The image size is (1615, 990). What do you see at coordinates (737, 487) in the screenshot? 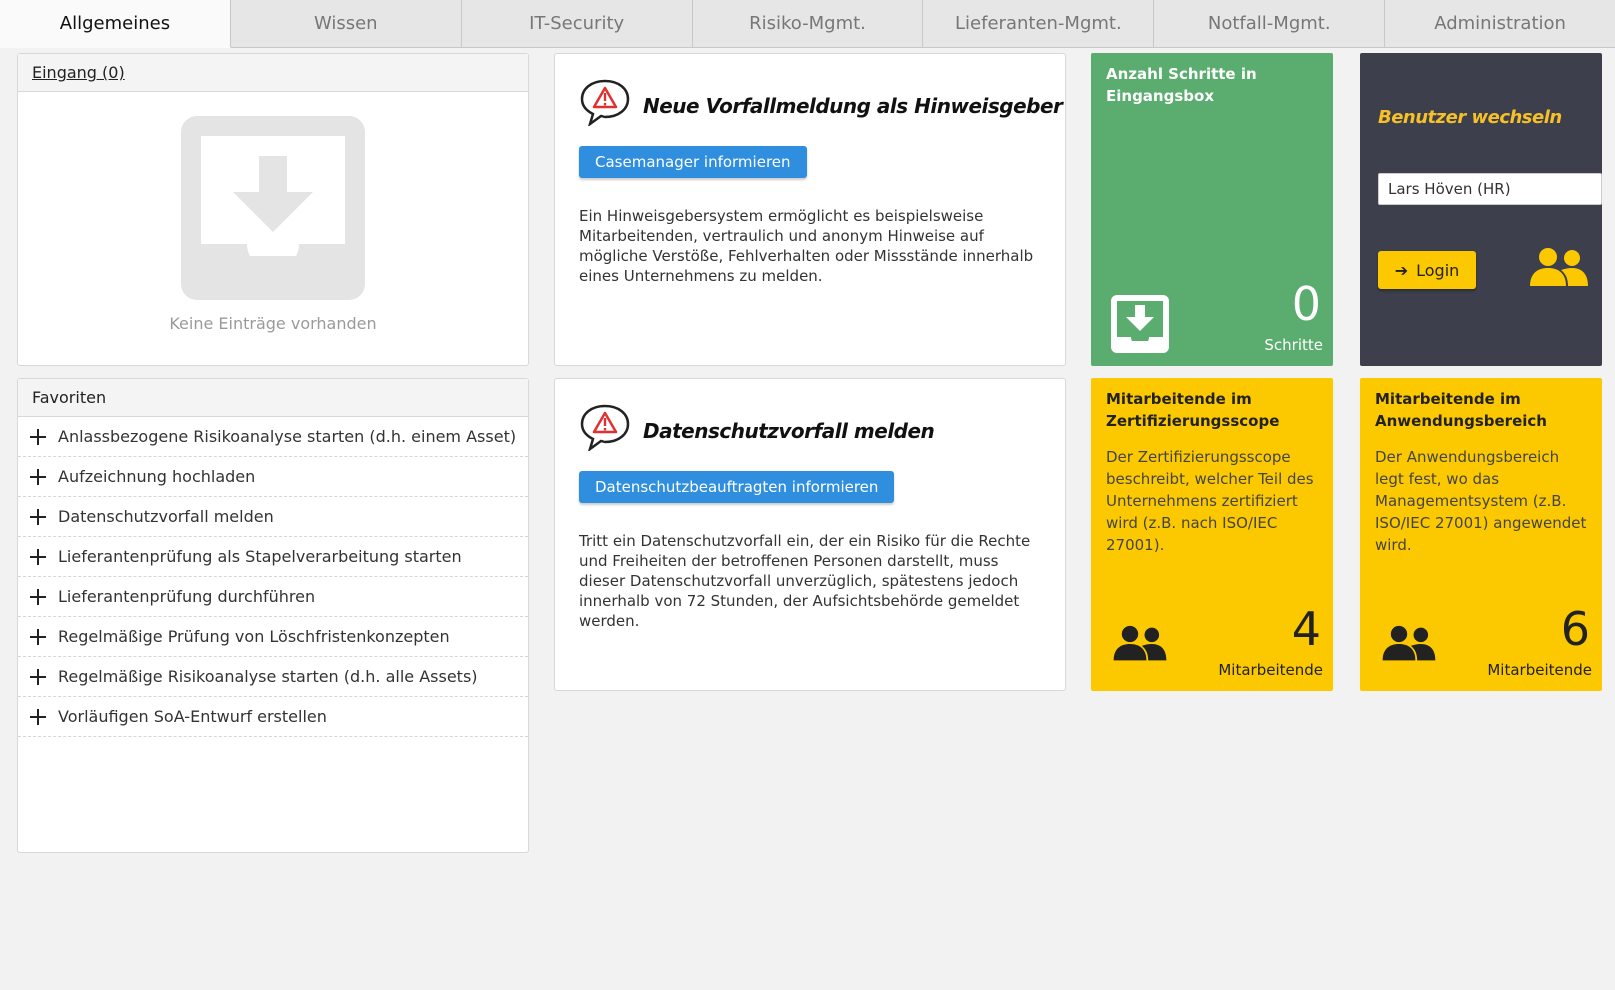
I see `dpo-inform-button: Datenschutzbeauftragten informieren` at bounding box center [737, 487].